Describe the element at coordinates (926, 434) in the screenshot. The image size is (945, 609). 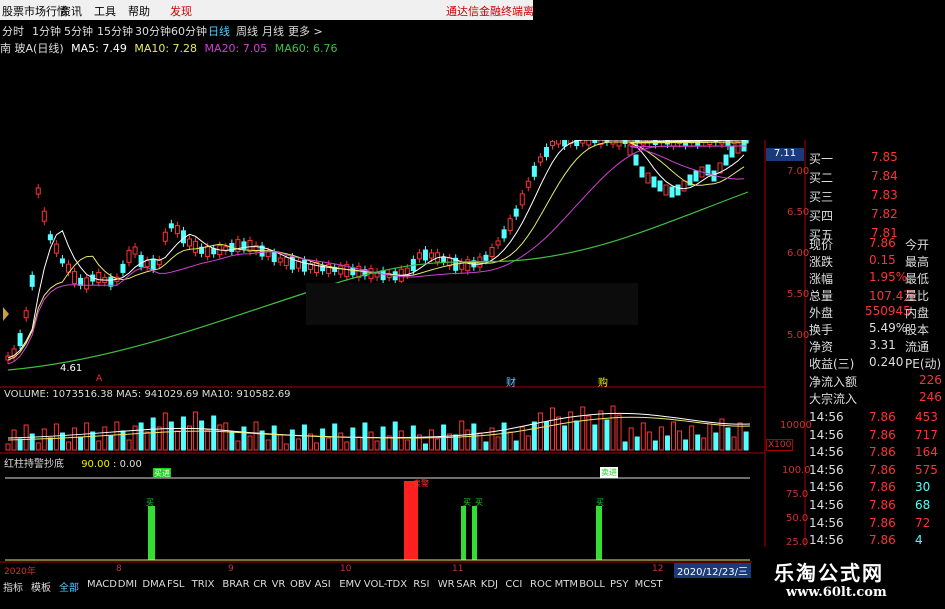
I see `tick-volume: 717` at that location.